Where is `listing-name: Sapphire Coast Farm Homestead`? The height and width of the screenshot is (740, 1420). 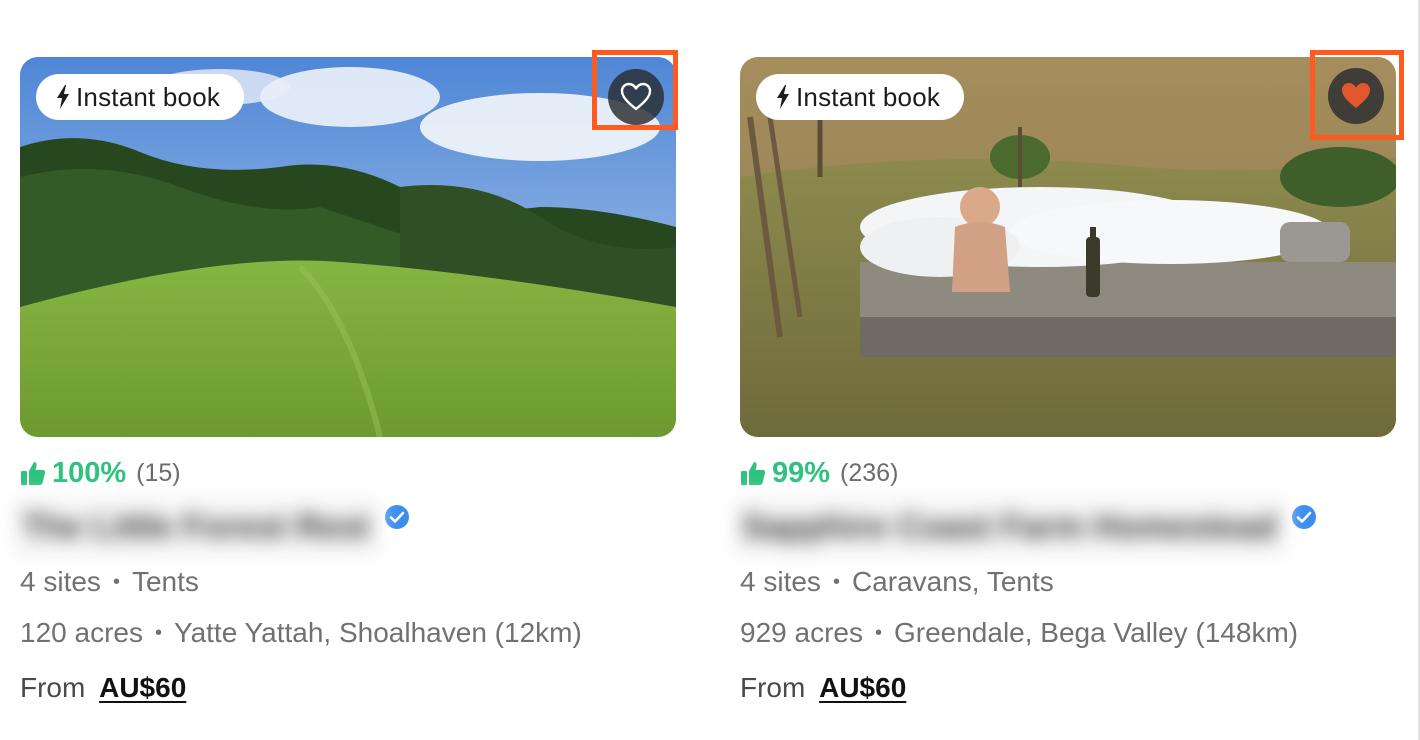 listing-name: Sapphire Coast Farm Homestead is located at coordinates (1009, 527).